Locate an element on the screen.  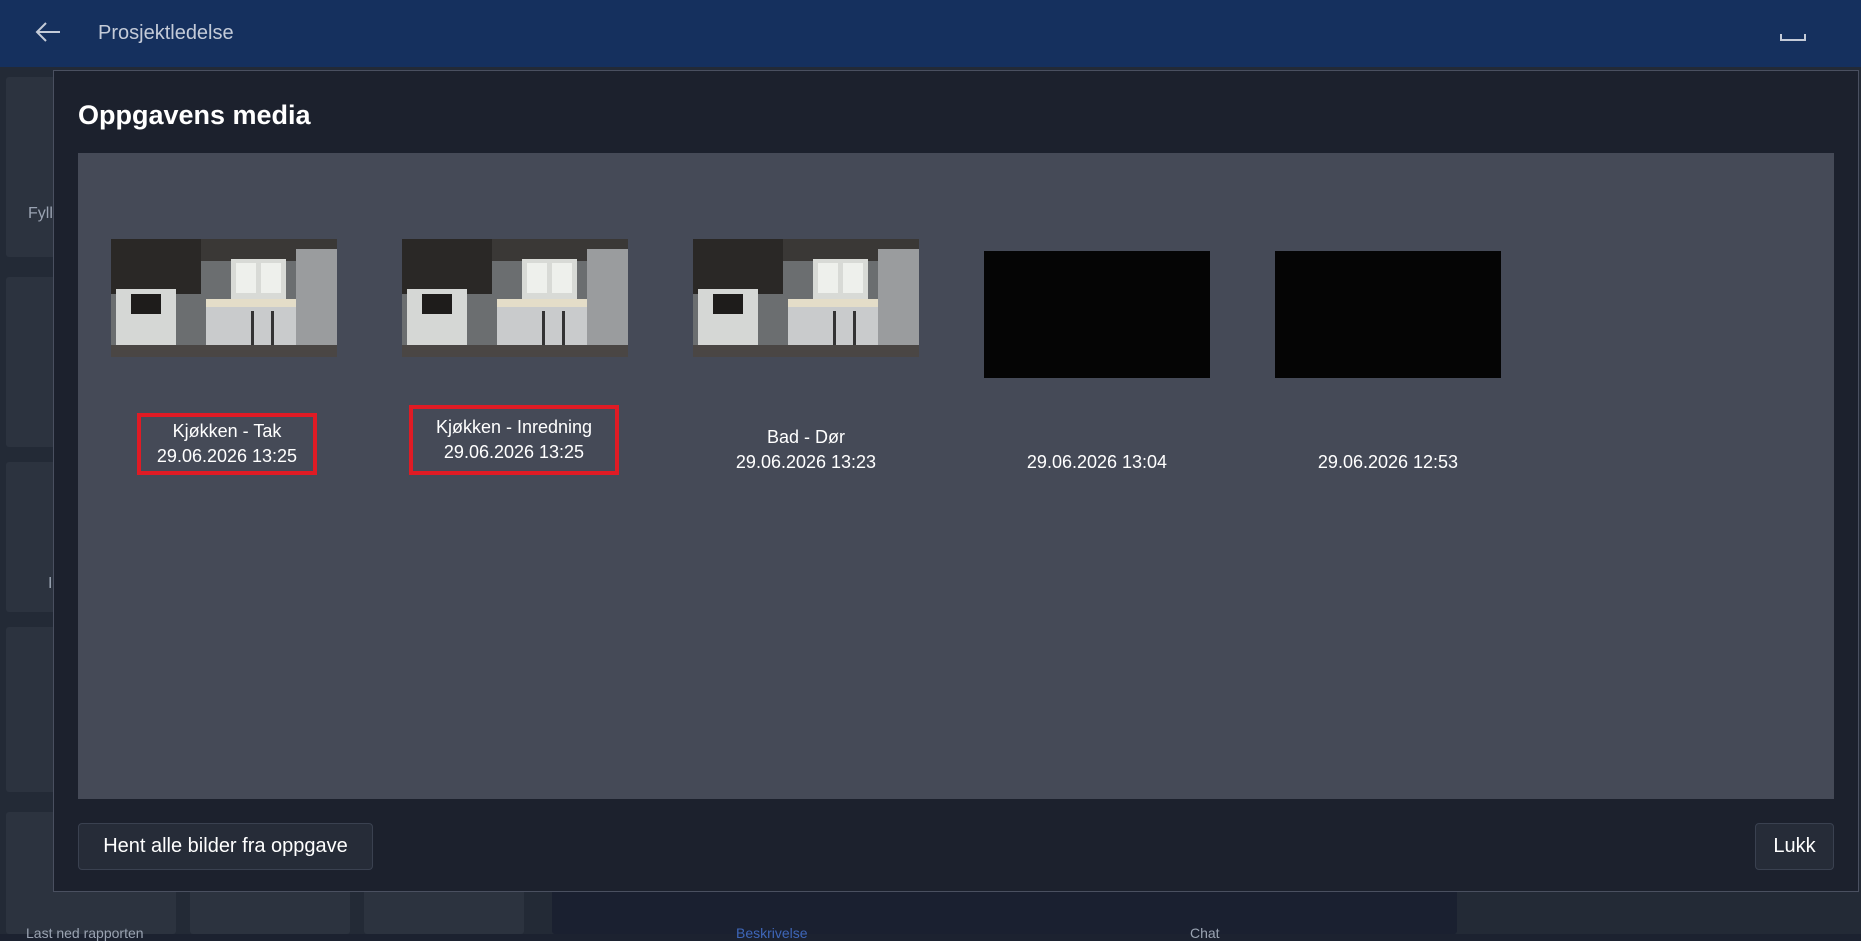
media-name: Kjøkken - Inredning is located at coordinates (514, 427).